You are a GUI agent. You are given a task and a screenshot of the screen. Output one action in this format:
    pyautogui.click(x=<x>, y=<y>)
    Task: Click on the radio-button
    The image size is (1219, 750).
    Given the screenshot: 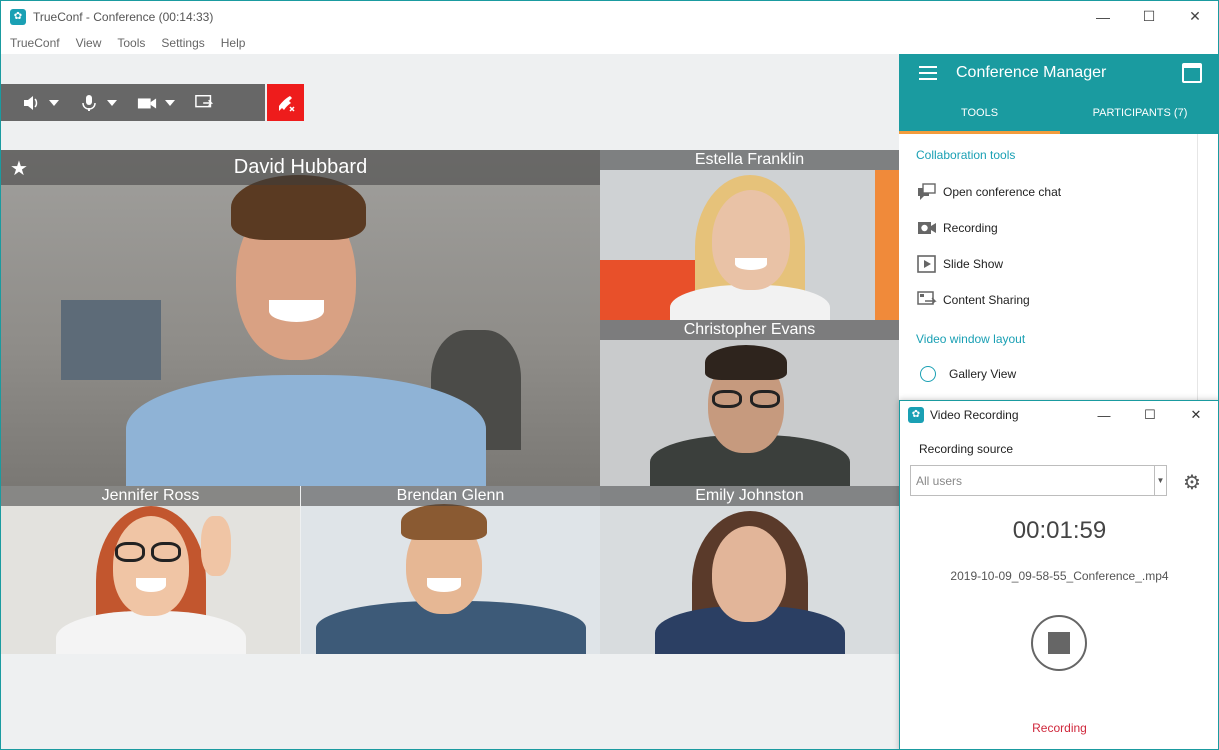 What is the action you would take?
    pyautogui.click(x=928, y=374)
    